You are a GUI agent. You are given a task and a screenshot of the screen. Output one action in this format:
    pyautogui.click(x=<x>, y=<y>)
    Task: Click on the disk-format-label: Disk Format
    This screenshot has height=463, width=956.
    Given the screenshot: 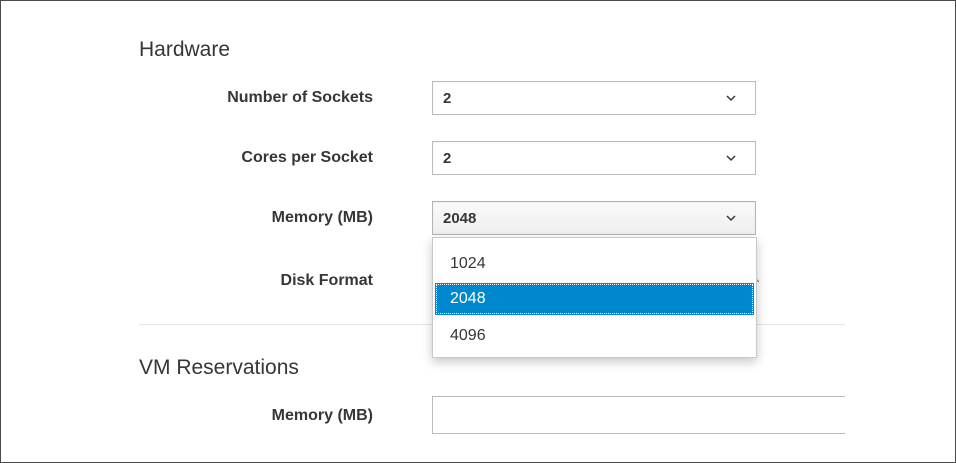 What is the action you would take?
    pyautogui.click(x=326, y=280)
    